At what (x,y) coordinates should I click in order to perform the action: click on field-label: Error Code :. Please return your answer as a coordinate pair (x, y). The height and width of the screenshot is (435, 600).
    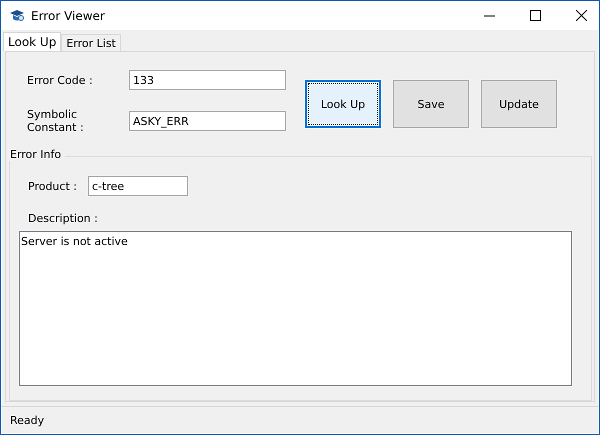
    Looking at the image, I should click on (60, 80).